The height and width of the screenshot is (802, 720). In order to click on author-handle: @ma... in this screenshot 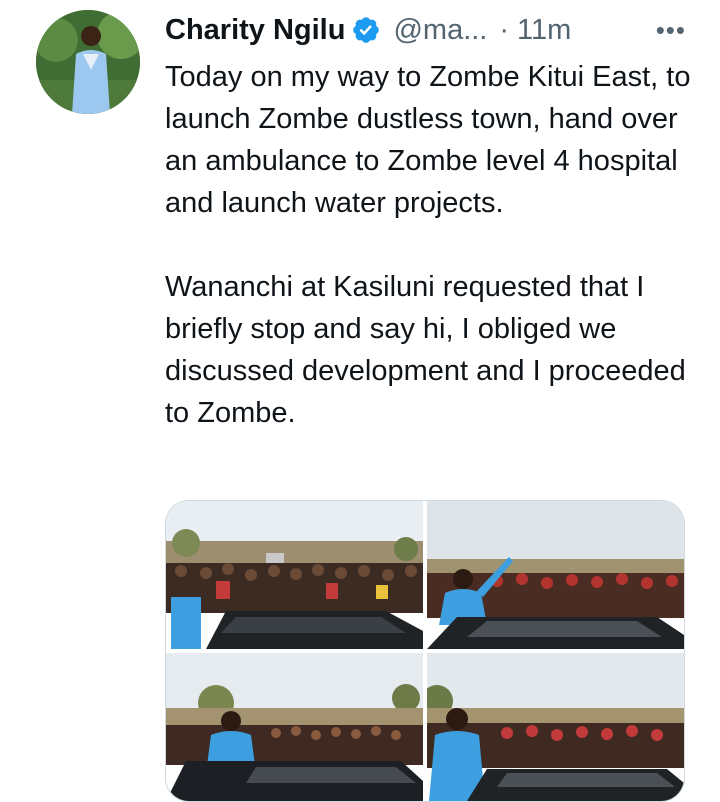, I will do `click(440, 30)`.